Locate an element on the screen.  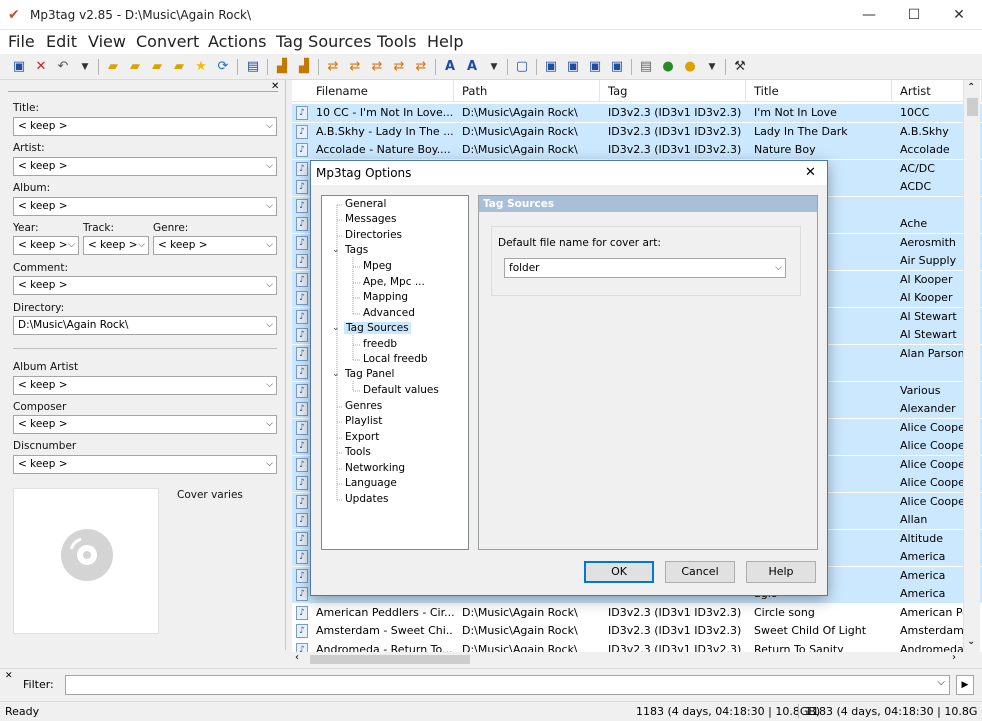
options-wrench-icon: ⚒ is located at coordinates (740, 67).